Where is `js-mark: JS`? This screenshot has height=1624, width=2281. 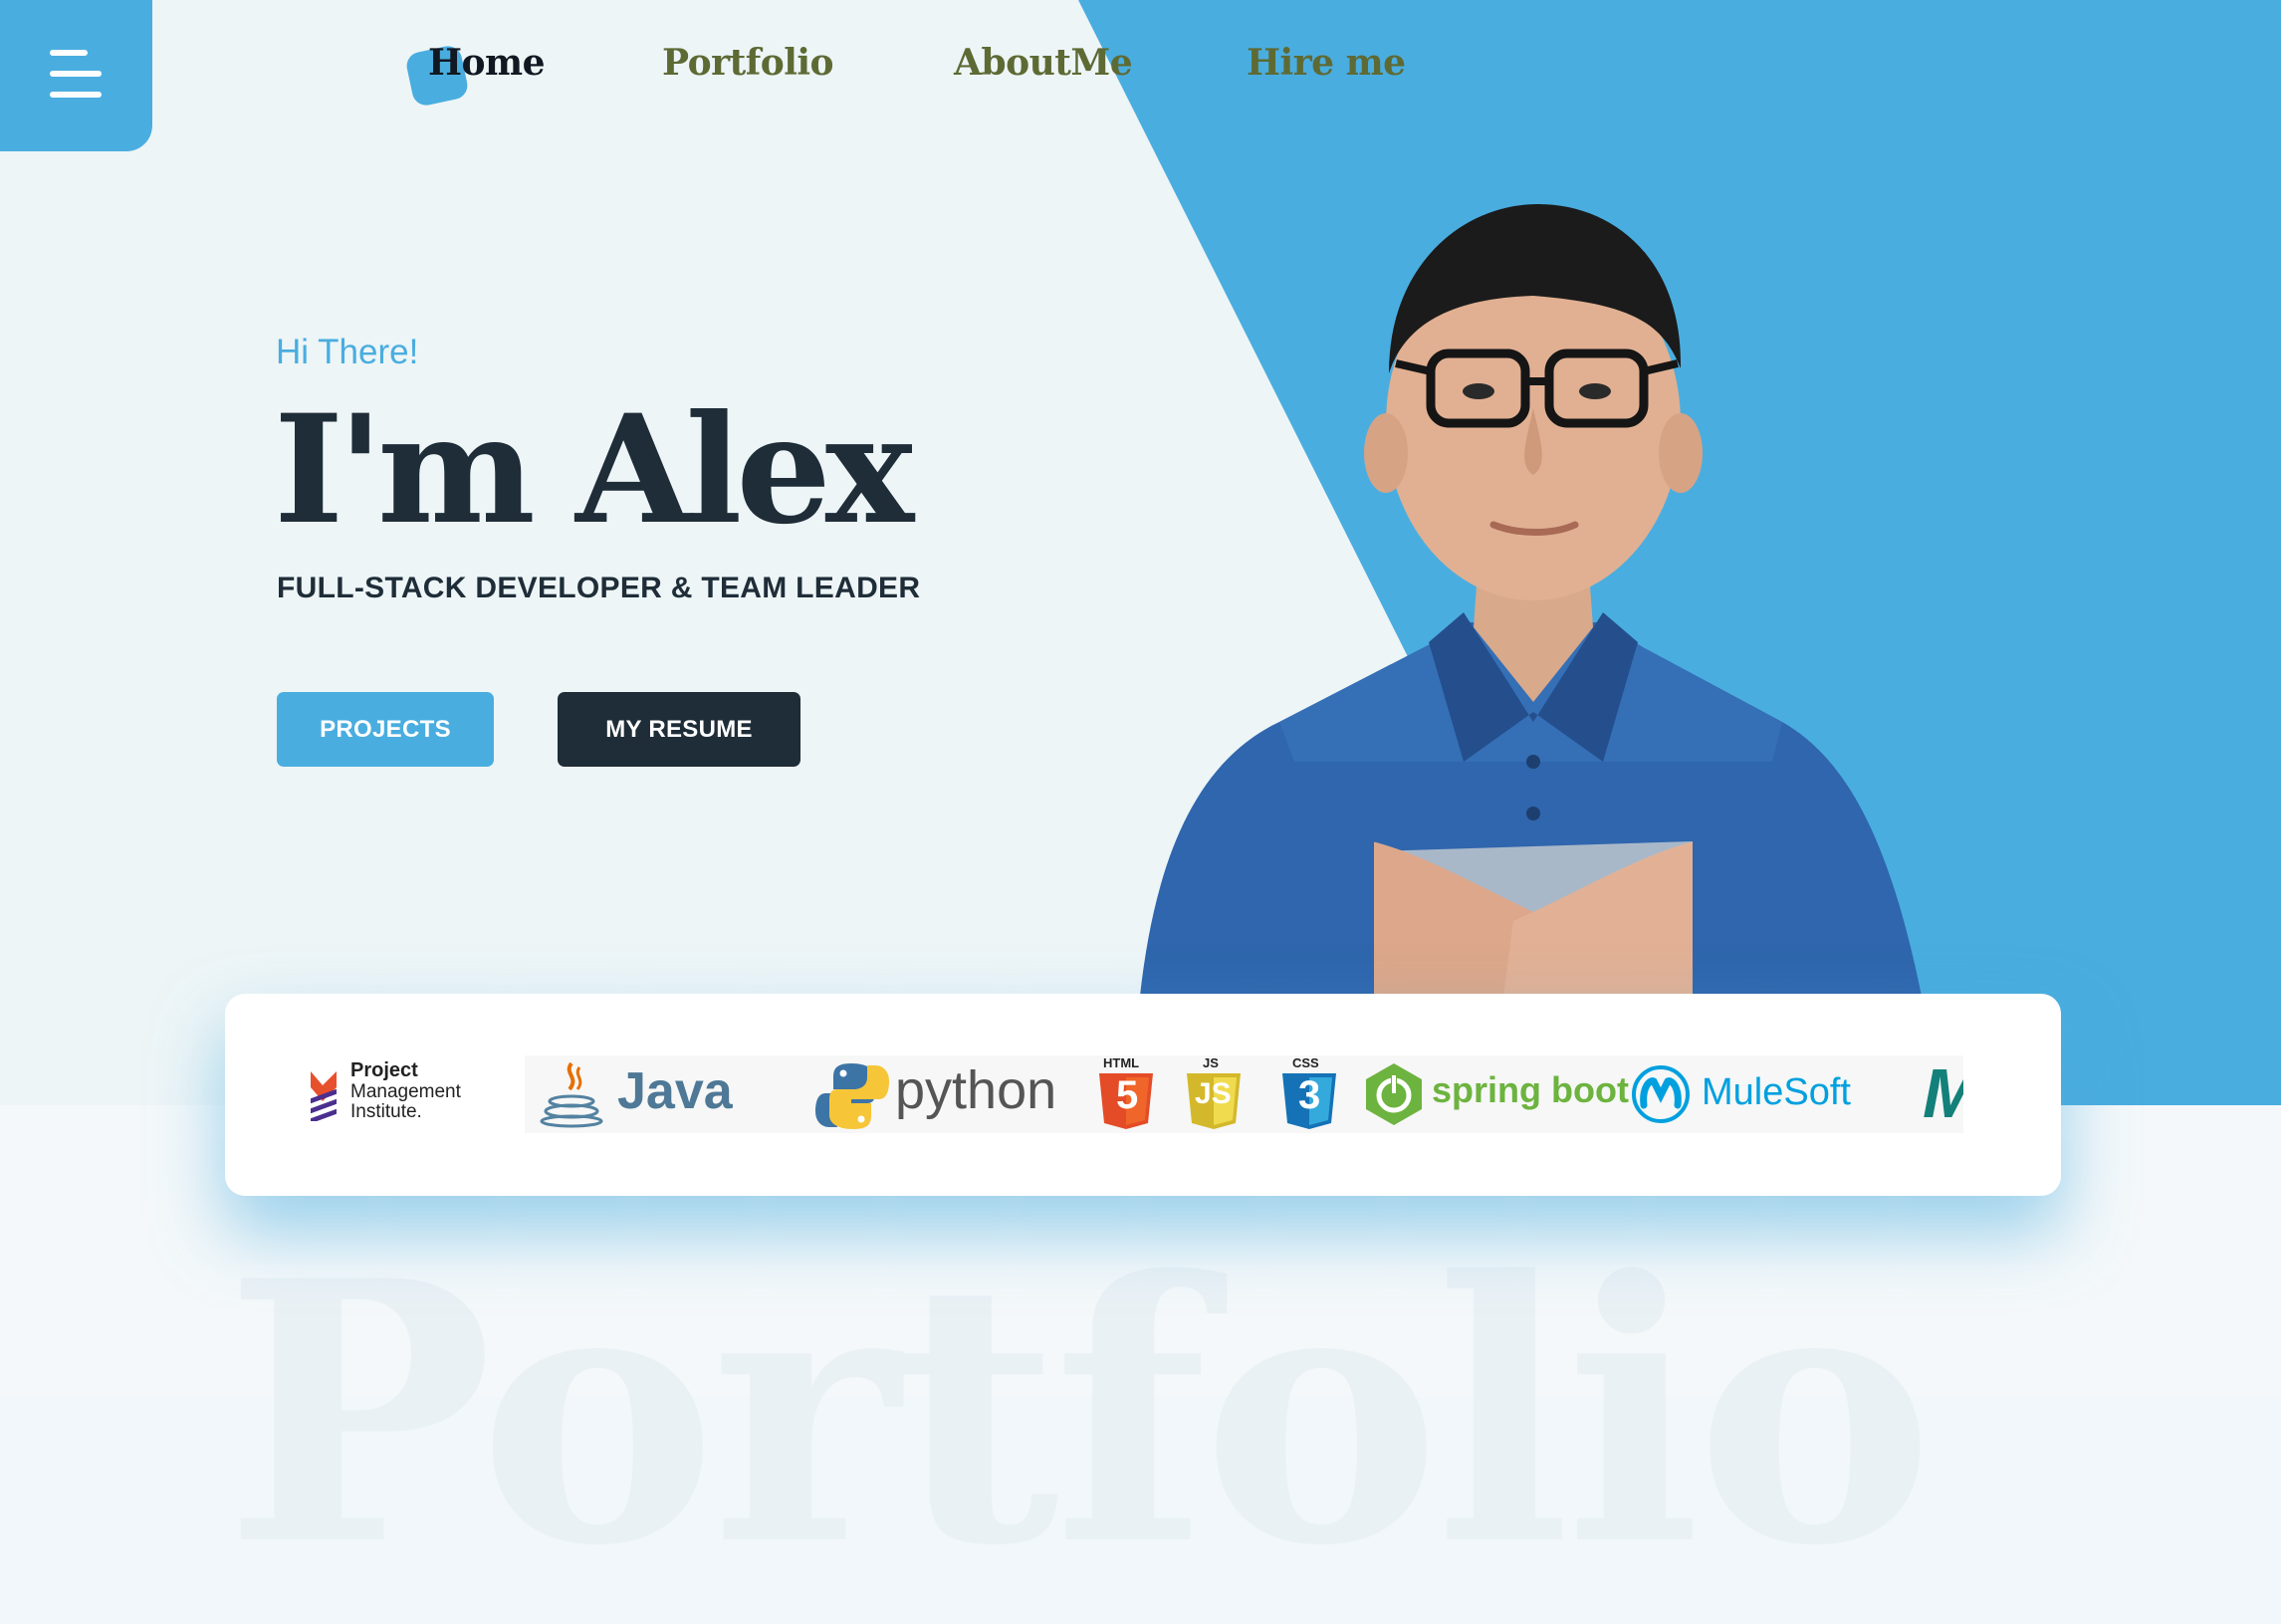
js-mark: JS is located at coordinates (1213, 1093).